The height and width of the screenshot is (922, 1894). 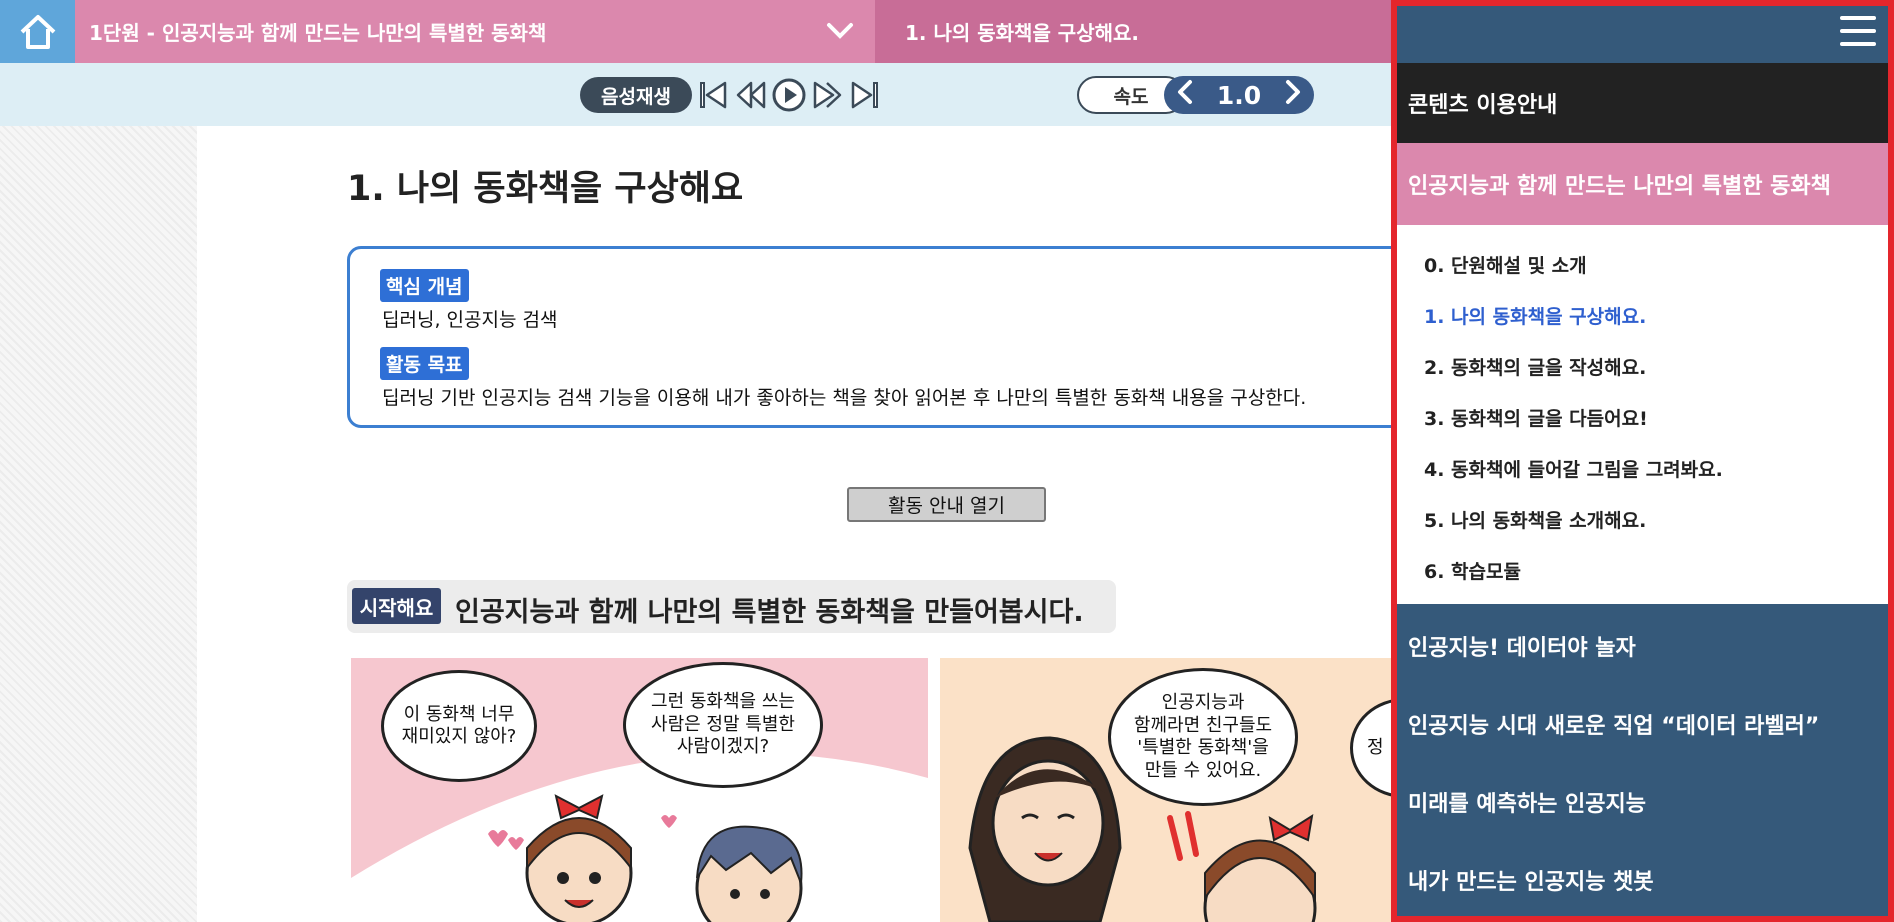 I want to click on comic-panel-2: 인공지능과 함께라면 친구들도 '특별한 동화책'을 만들 수 있어요. 정, so click(x=1170, y=790).